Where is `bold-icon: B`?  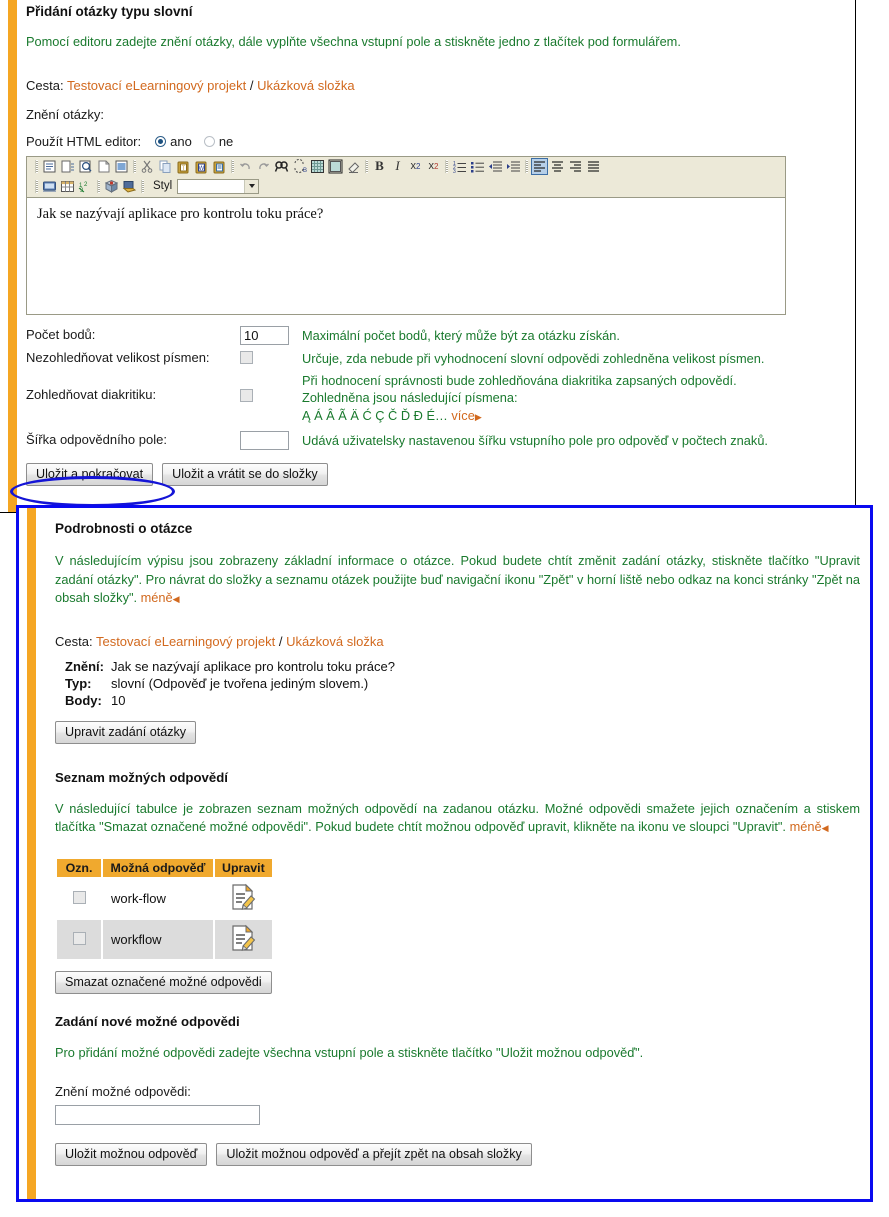 bold-icon: B is located at coordinates (379, 166).